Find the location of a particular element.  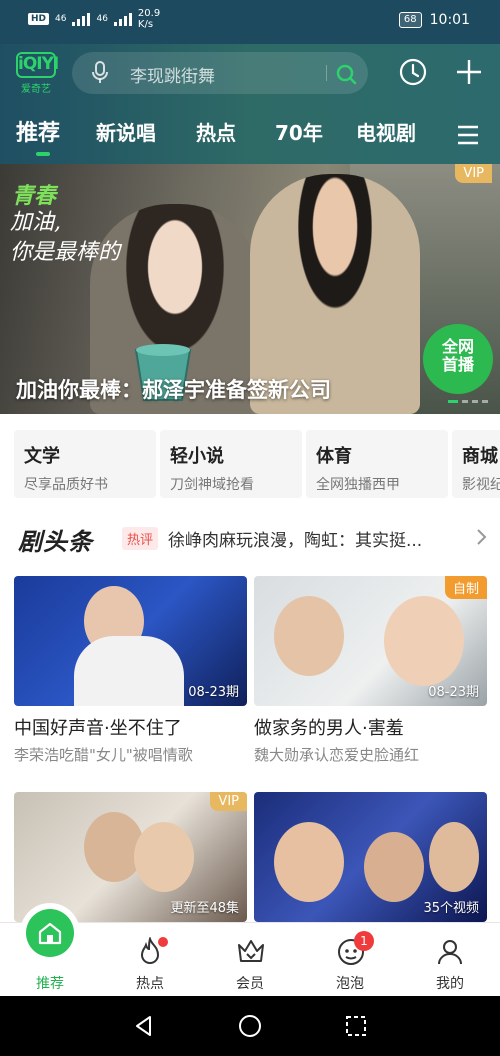

net-speed: 20.9 K/s is located at coordinates (149, 19).